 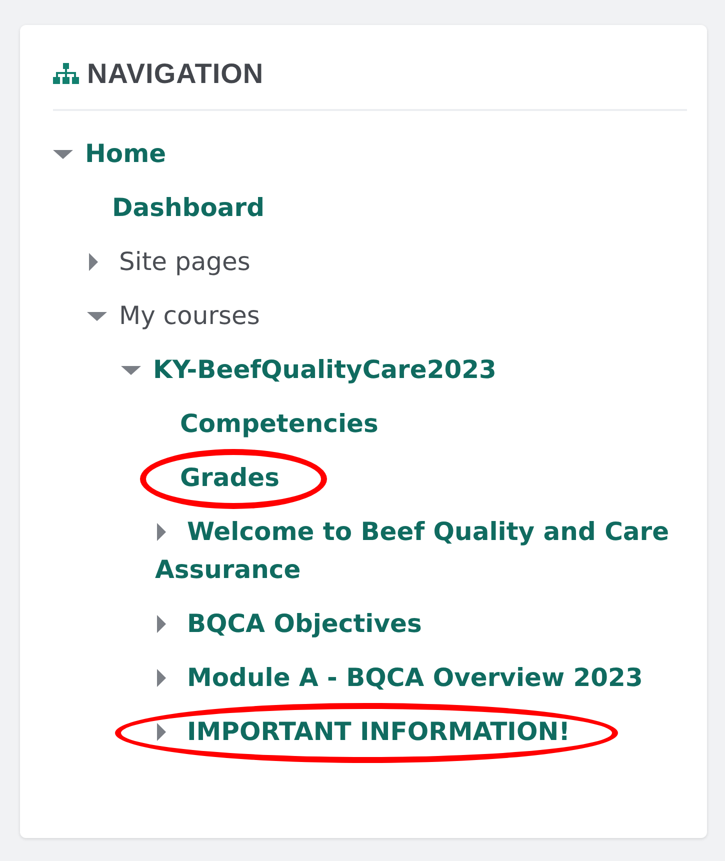 What do you see at coordinates (362, 732) in the screenshot?
I see `nav-link-item: IMPORTANT INFORMATION!` at bounding box center [362, 732].